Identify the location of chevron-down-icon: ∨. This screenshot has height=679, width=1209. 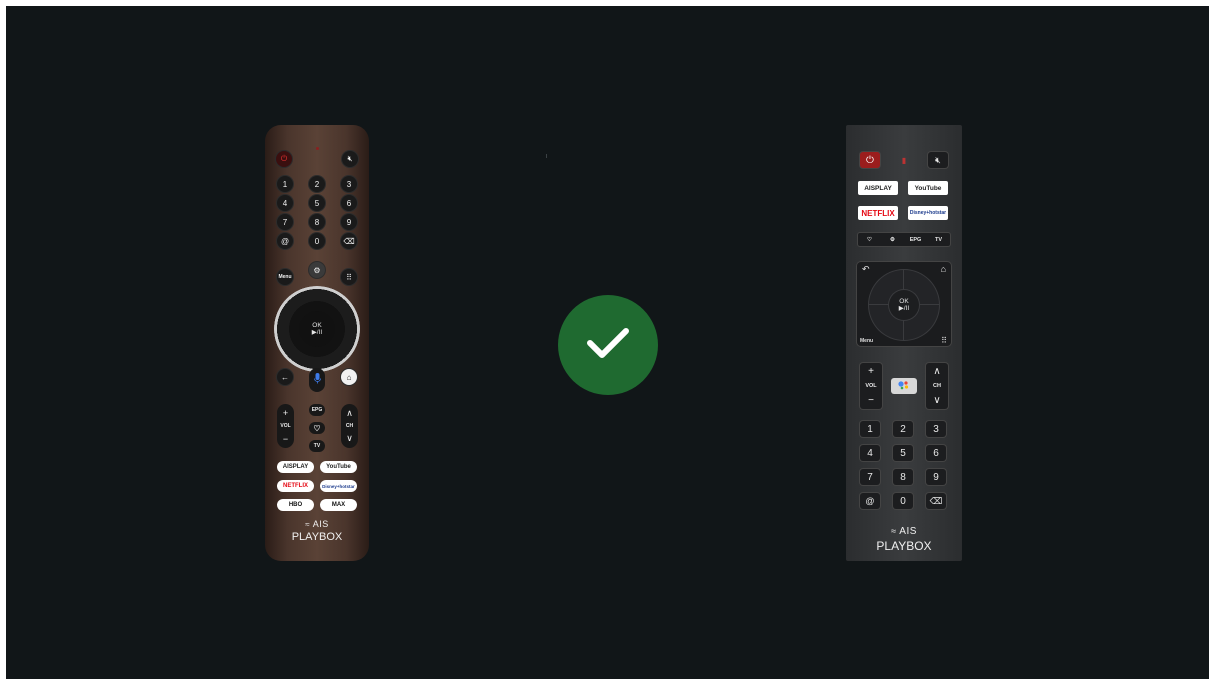
(349, 438).